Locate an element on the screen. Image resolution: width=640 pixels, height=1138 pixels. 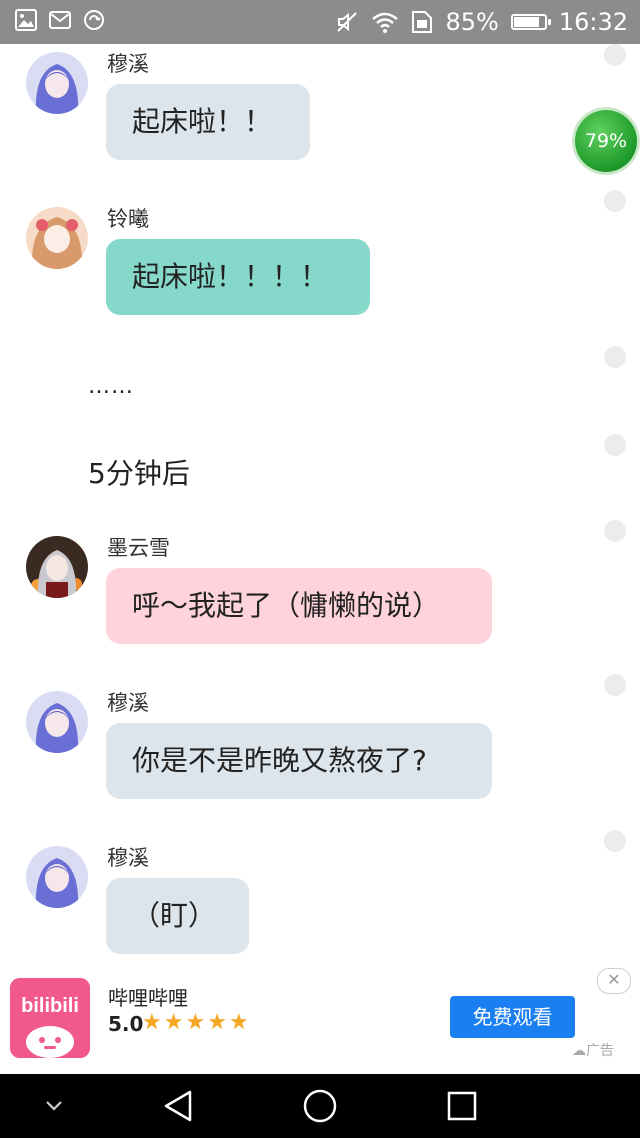
message-bubble: 起床啦！！ is located at coordinates (208, 122).